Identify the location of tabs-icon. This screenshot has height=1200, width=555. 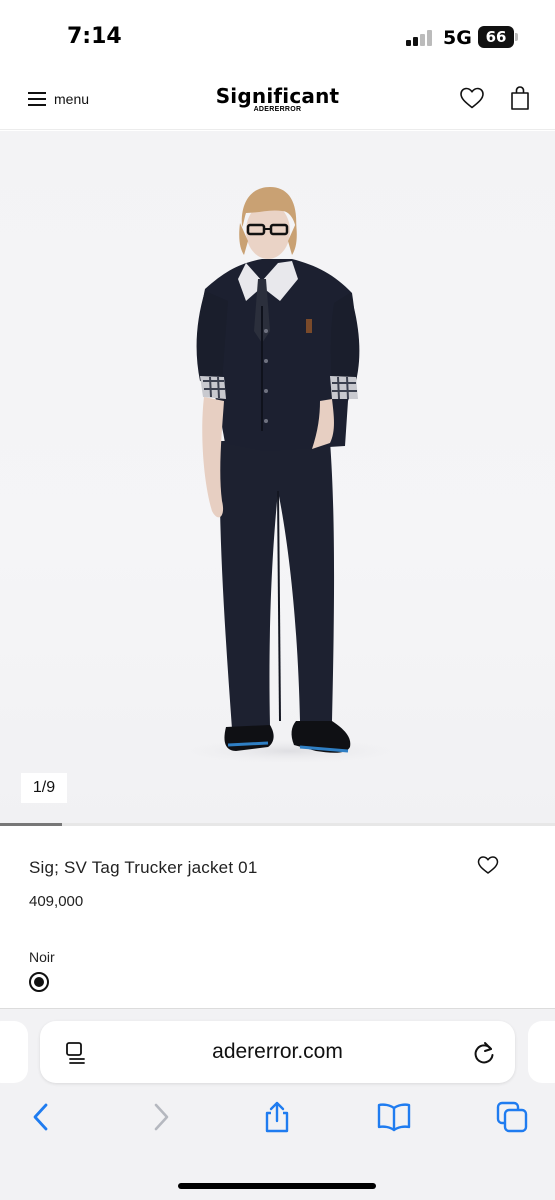
(512, 1117).